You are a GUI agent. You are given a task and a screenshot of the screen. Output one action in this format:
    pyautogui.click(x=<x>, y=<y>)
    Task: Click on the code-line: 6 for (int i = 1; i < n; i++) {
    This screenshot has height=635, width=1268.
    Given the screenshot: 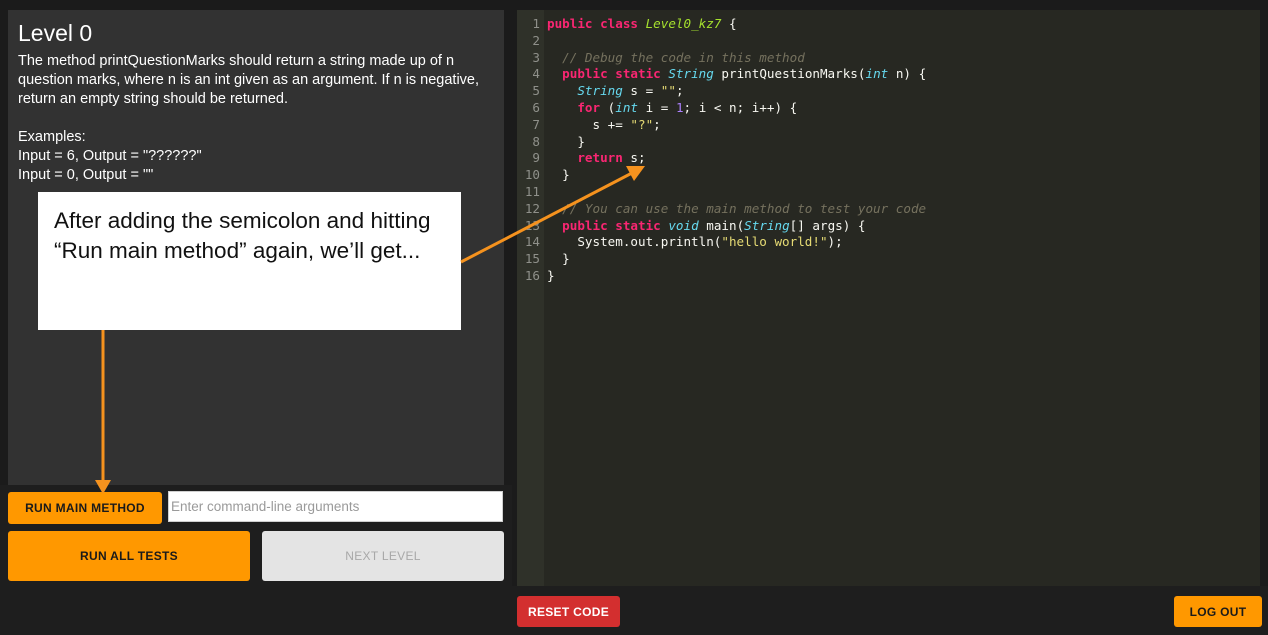 What is the action you would take?
    pyautogui.click(x=657, y=107)
    